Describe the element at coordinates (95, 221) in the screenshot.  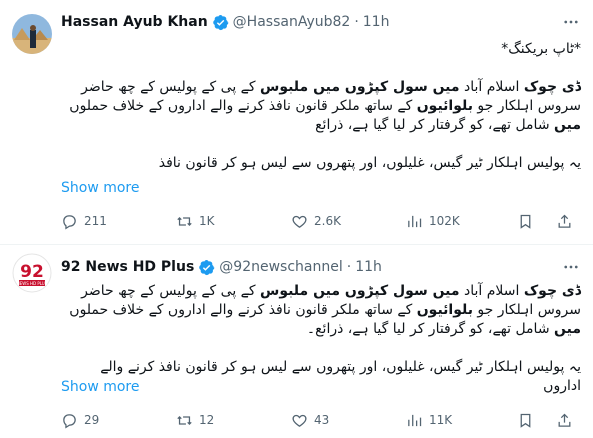
I see `reply-count: 211` at that location.